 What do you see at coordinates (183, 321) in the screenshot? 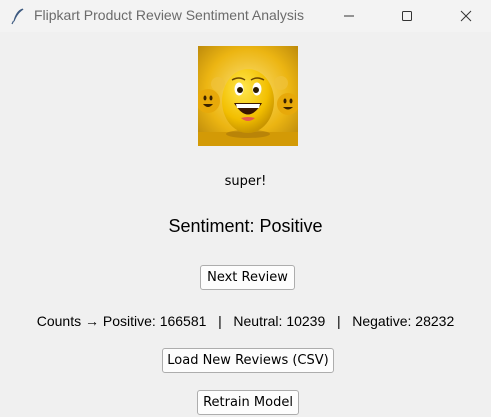
I see `positive-count-value: 166581` at bounding box center [183, 321].